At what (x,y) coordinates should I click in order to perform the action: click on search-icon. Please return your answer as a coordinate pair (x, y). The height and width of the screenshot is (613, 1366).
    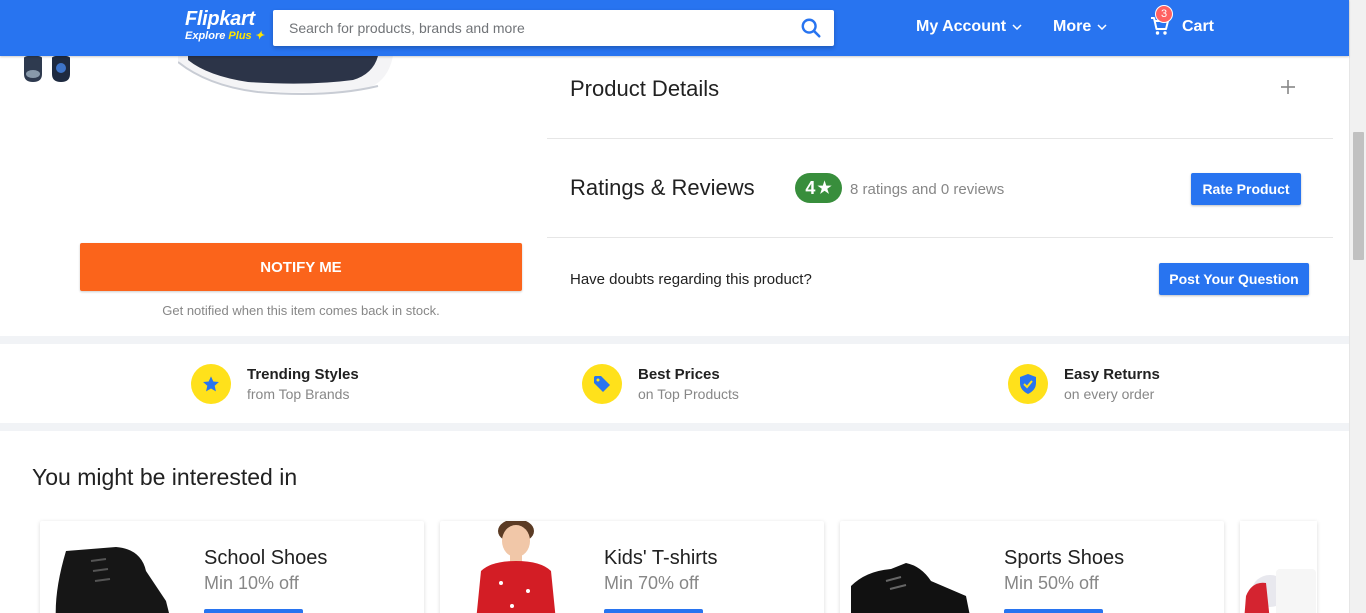
    Looking at the image, I should click on (811, 28).